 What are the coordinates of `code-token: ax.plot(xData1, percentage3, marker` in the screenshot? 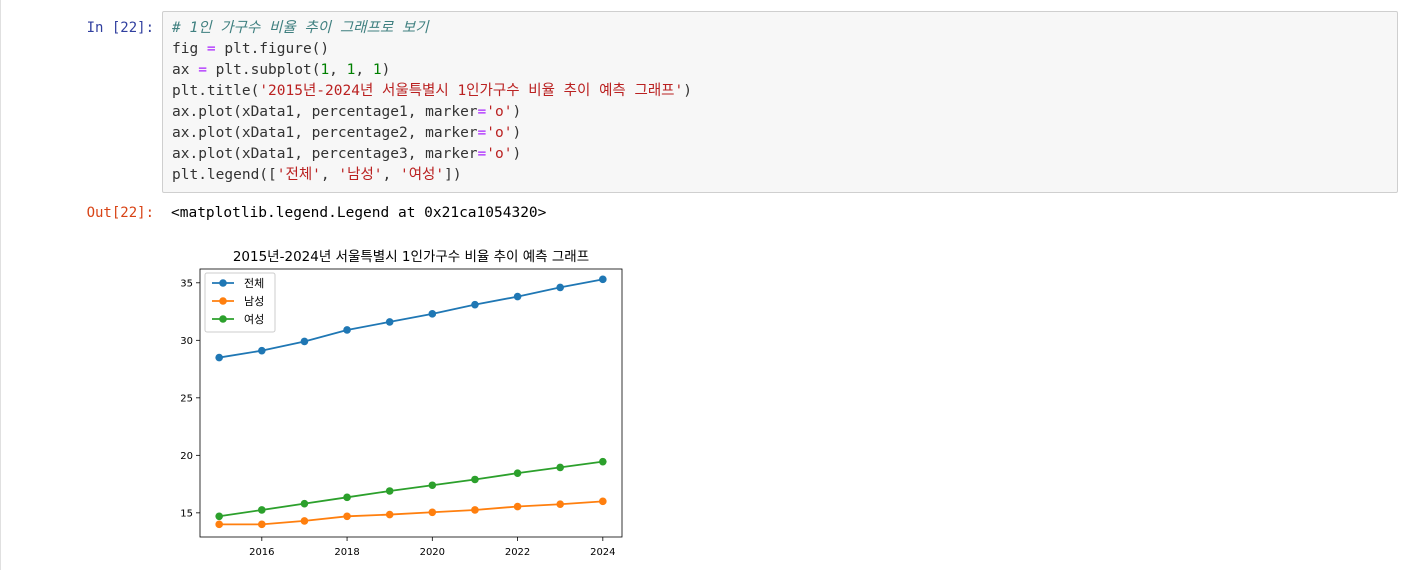 It's located at (325, 154).